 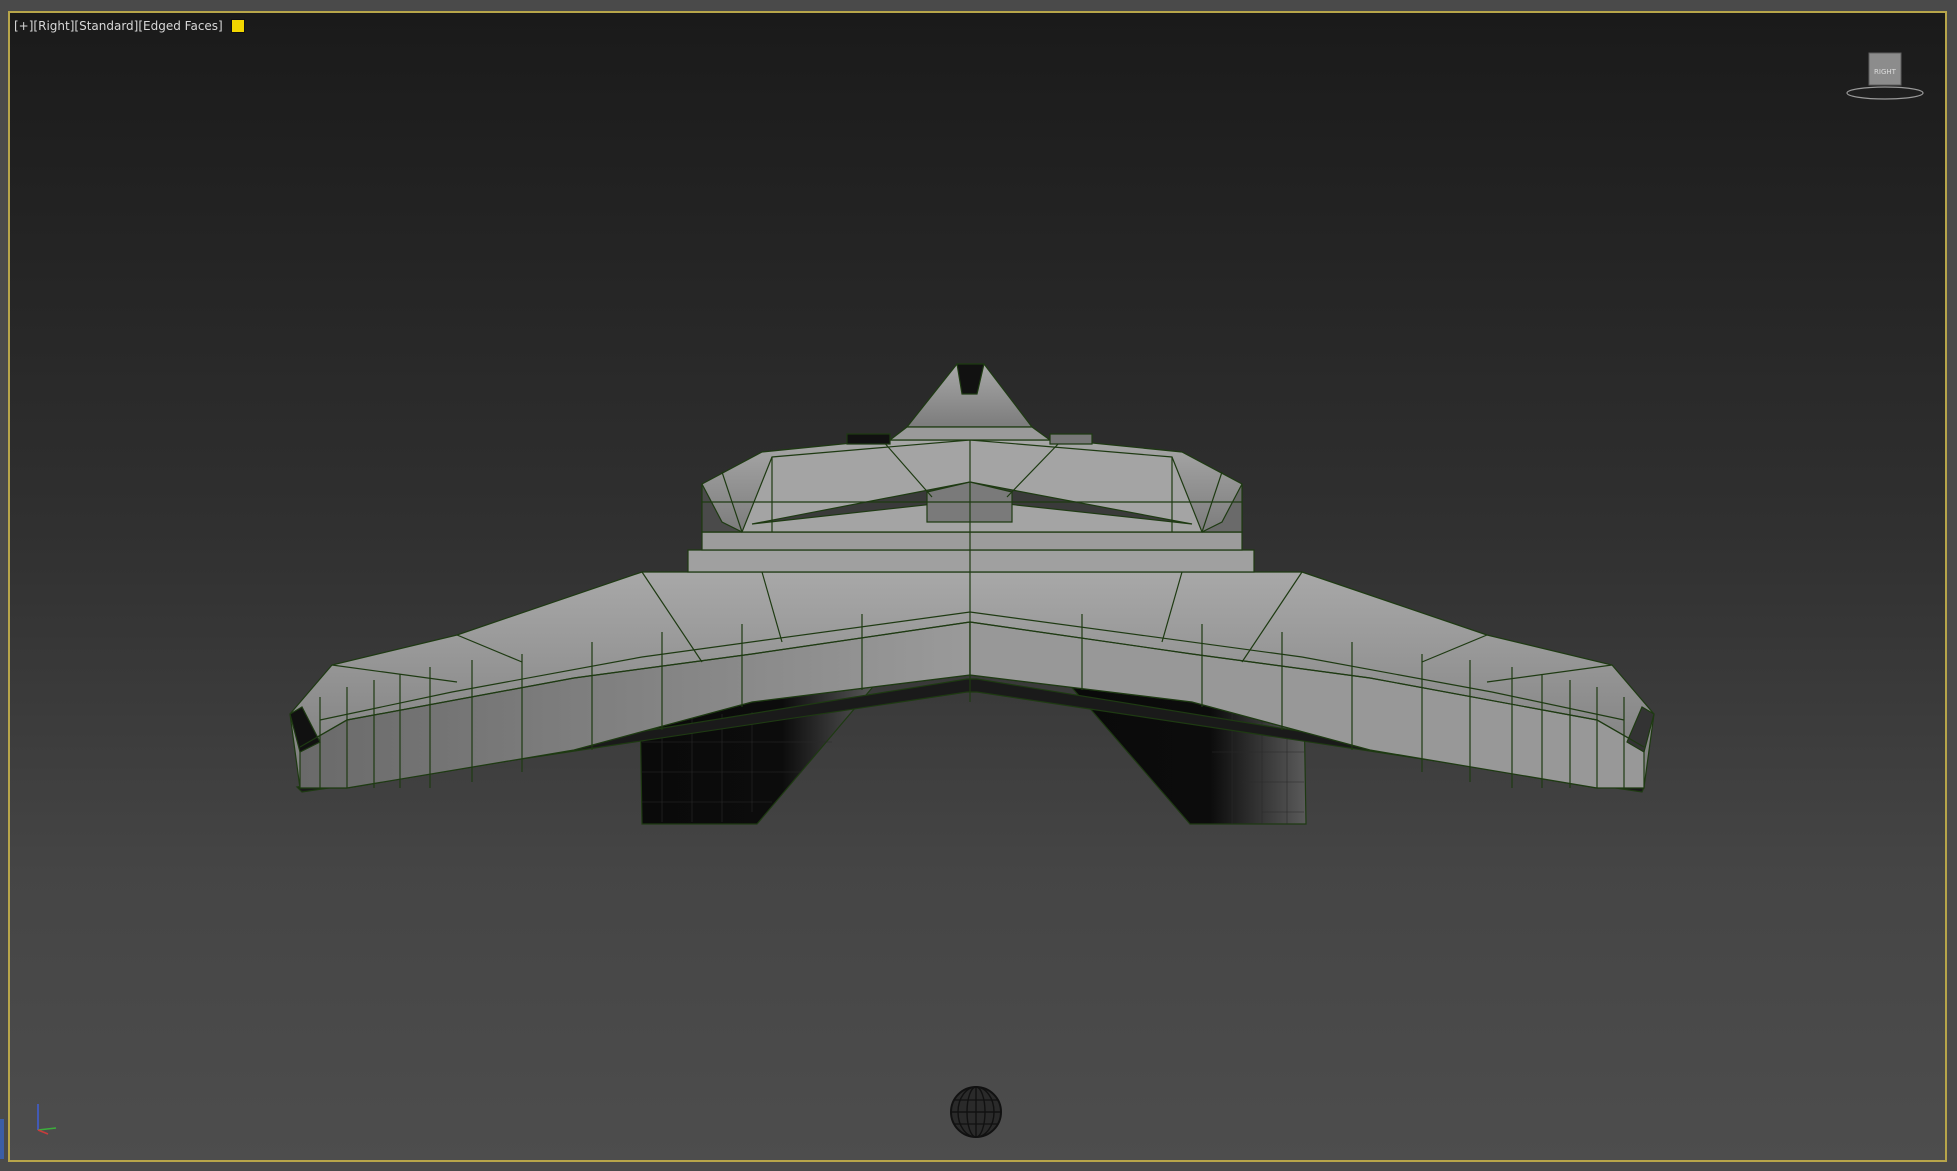 What do you see at coordinates (1885, 79) in the screenshot?
I see `viewcube: RIGHT` at bounding box center [1885, 79].